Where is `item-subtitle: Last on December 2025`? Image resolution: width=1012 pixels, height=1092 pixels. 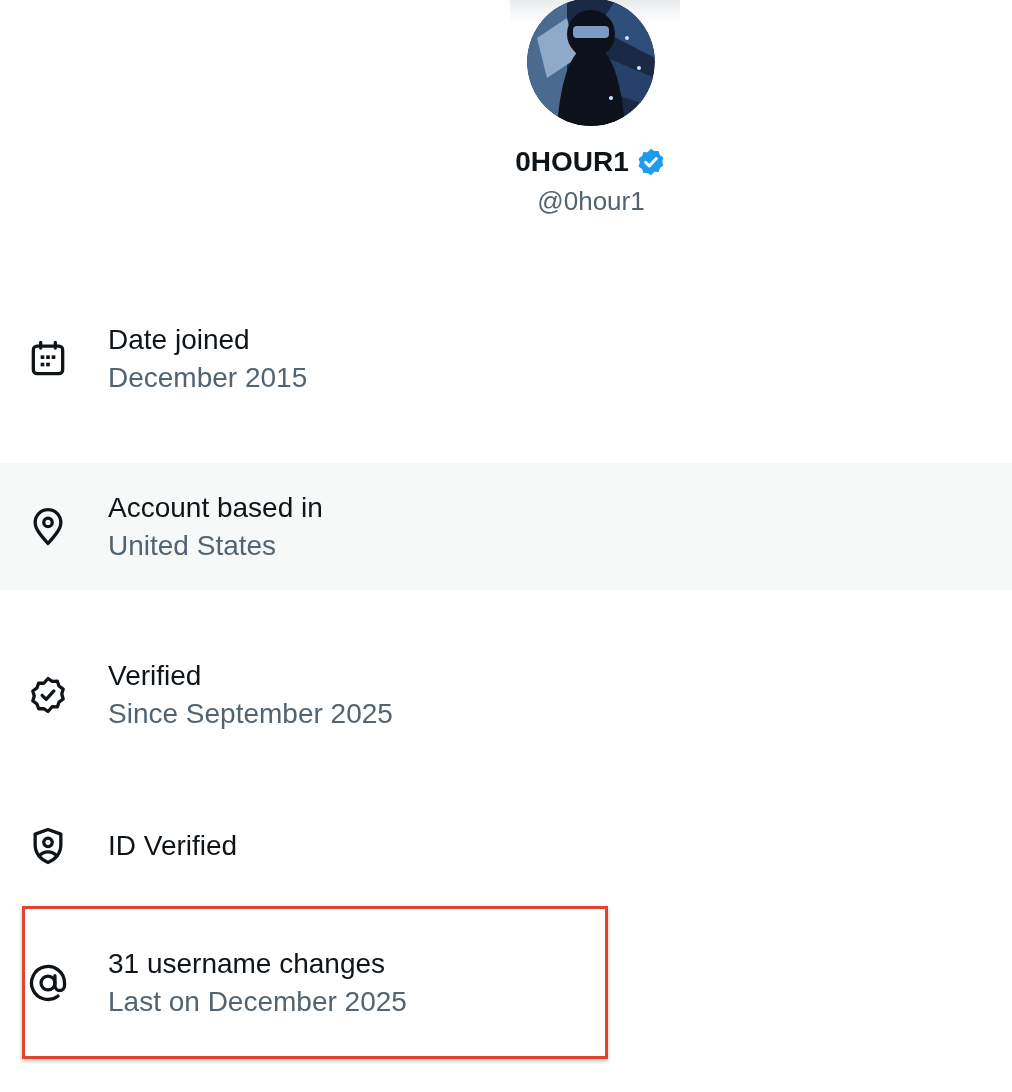 item-subtitle: Last on December 2025 is located at coordinates (257, 1001).